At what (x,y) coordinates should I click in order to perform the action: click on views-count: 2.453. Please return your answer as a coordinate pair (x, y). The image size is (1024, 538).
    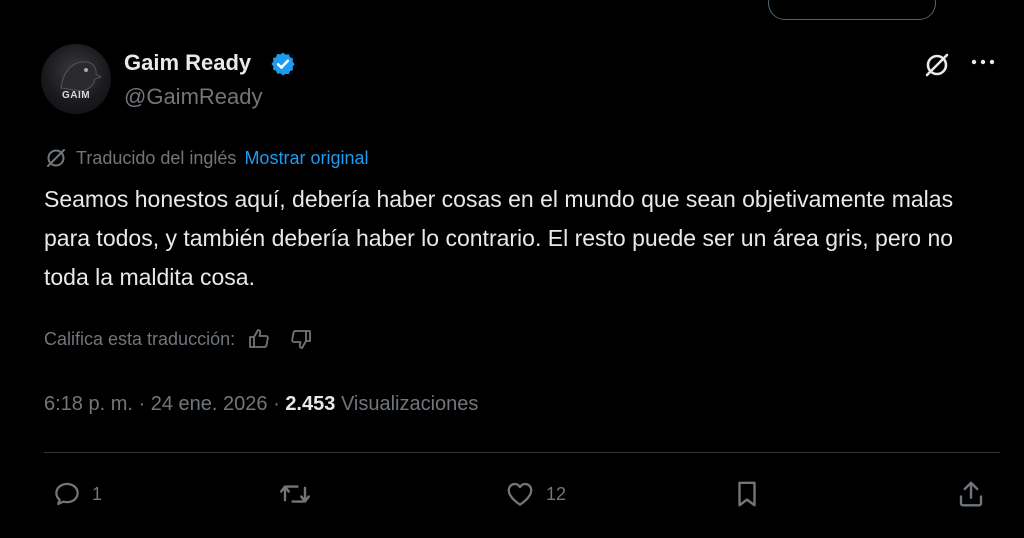
    Looking at the image, I should click on (310, 404).